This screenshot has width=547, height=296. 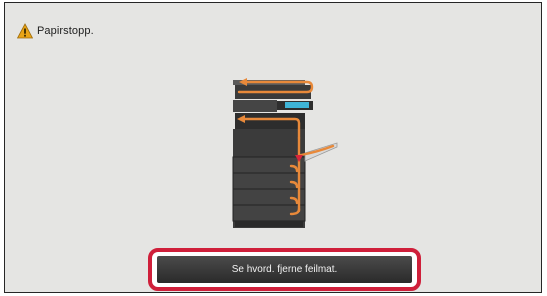 I want to click on output-tray-area, so click(x=270, y=122).